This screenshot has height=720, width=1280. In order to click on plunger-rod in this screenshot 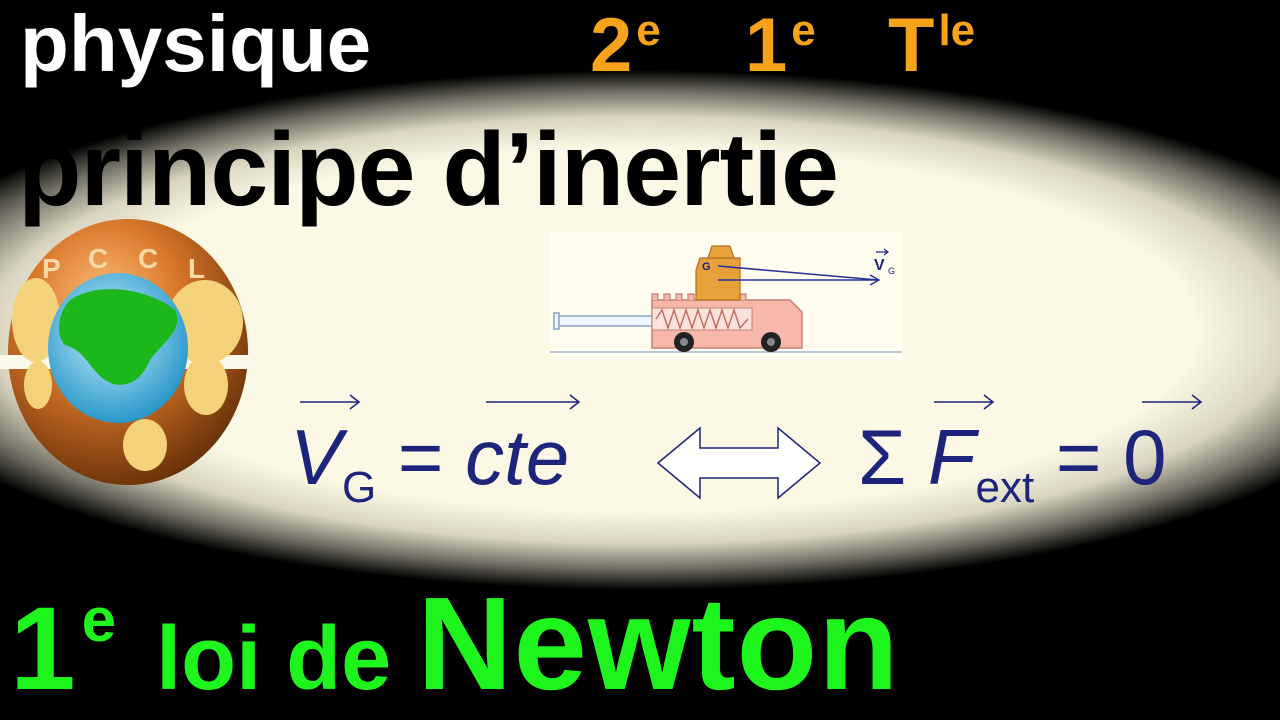, I will do `click(606, 321)`.